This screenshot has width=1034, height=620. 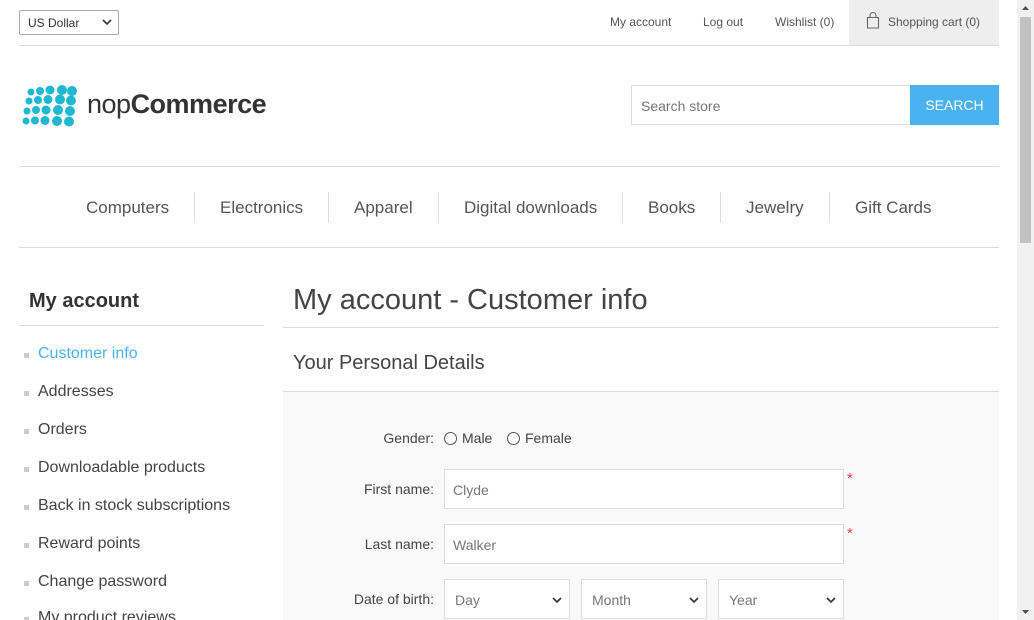 I want to click on dob-month-select: Month, so click(x=644, y=599).